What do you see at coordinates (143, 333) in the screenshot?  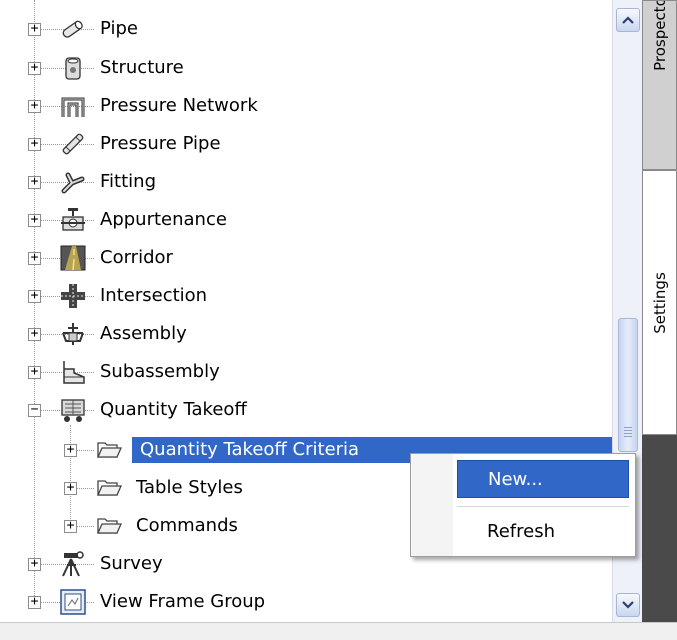 I see `tree-item-label: Assembly` at bounding box center [143, 333].